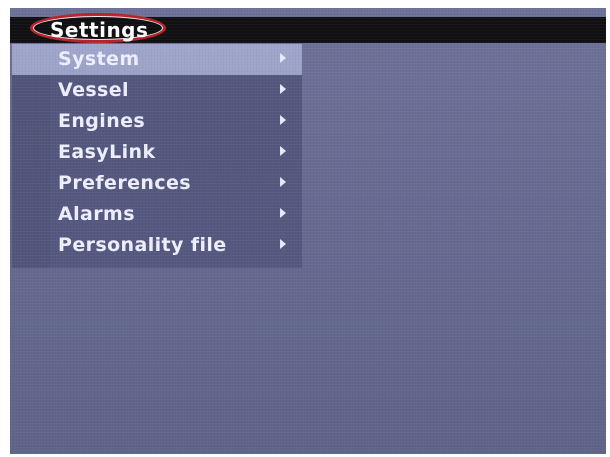  I want to click on menu-item-easylink: EasyLink, so click(157, 152).